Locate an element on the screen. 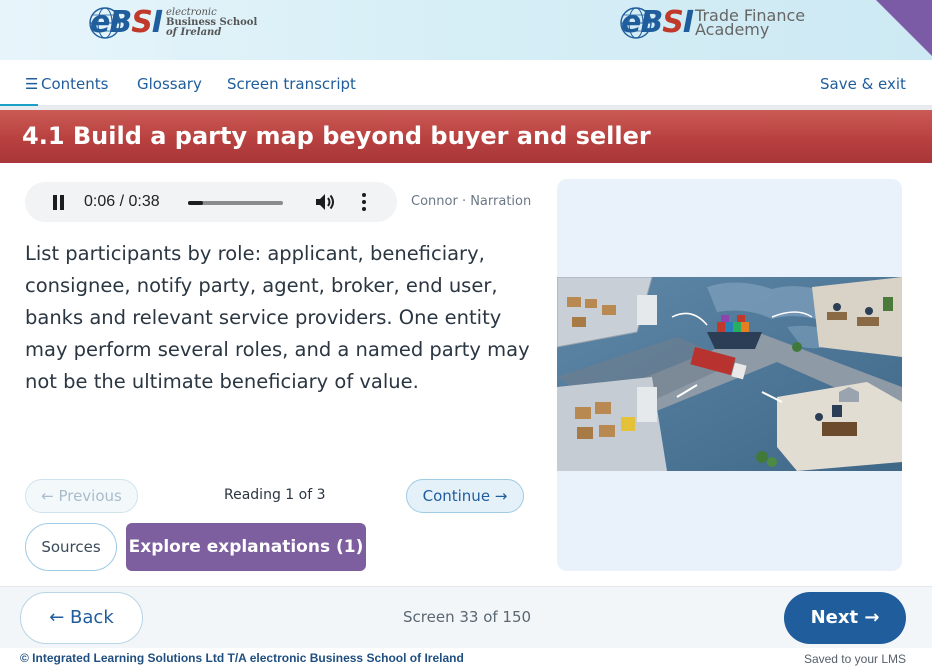 The width and height of the screenshot is (932, 667). footer-nav: ← Back Screen 33 of 150 Next → is located at coordinates (466, 617).